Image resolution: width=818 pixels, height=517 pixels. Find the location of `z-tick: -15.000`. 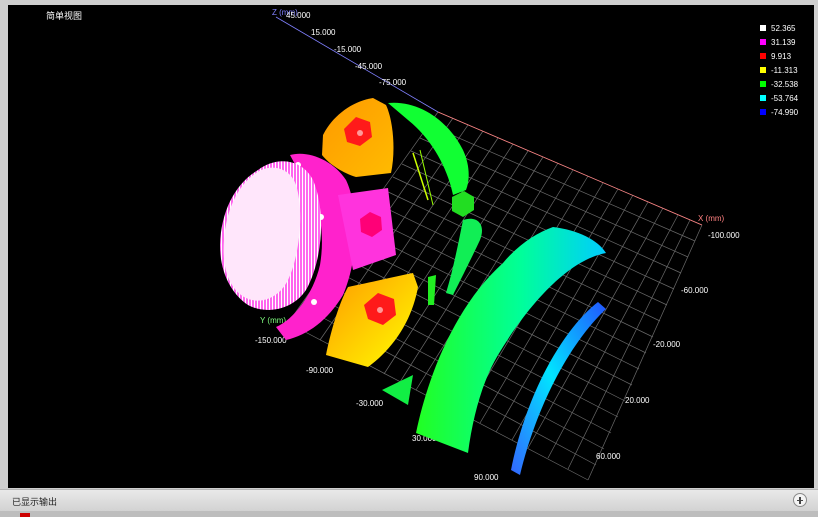

z-tick: -15.000 is located at coordinates (348, 49).